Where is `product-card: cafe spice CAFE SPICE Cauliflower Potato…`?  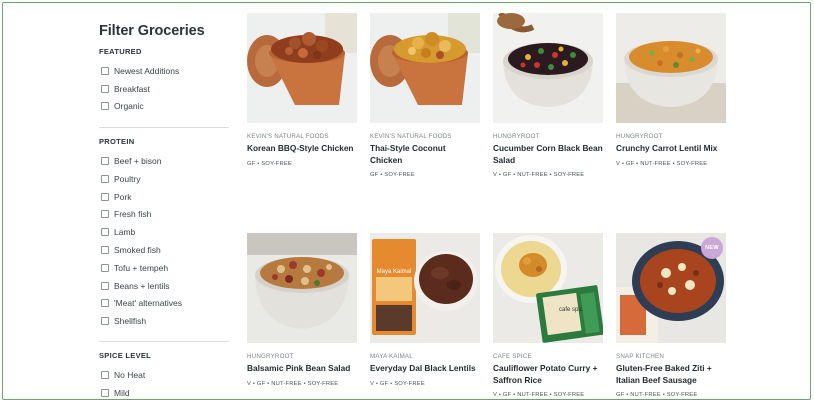
product-card: cafe spice CAFE SPICE Cauliflower Potato… is located at coordinates (548, 315).